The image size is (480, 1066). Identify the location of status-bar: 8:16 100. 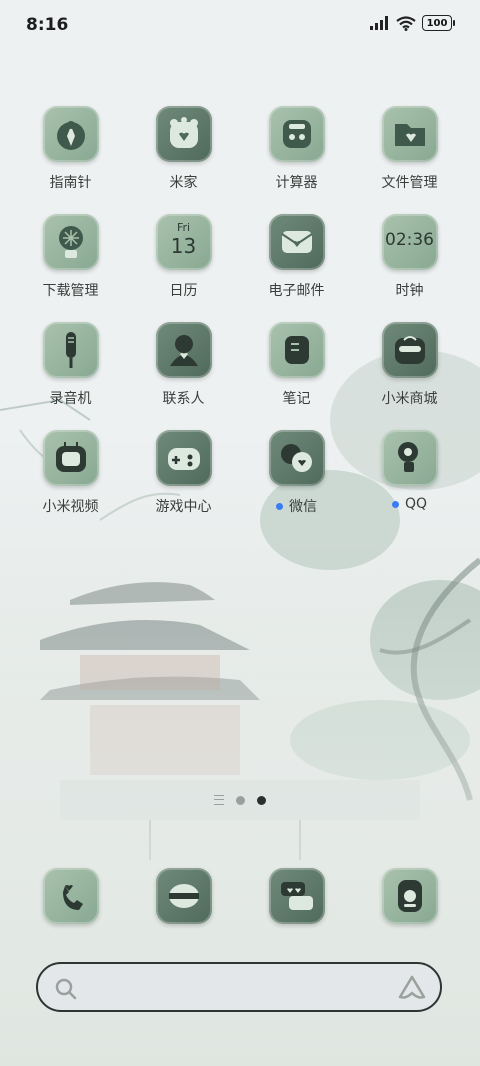
(240, 25).